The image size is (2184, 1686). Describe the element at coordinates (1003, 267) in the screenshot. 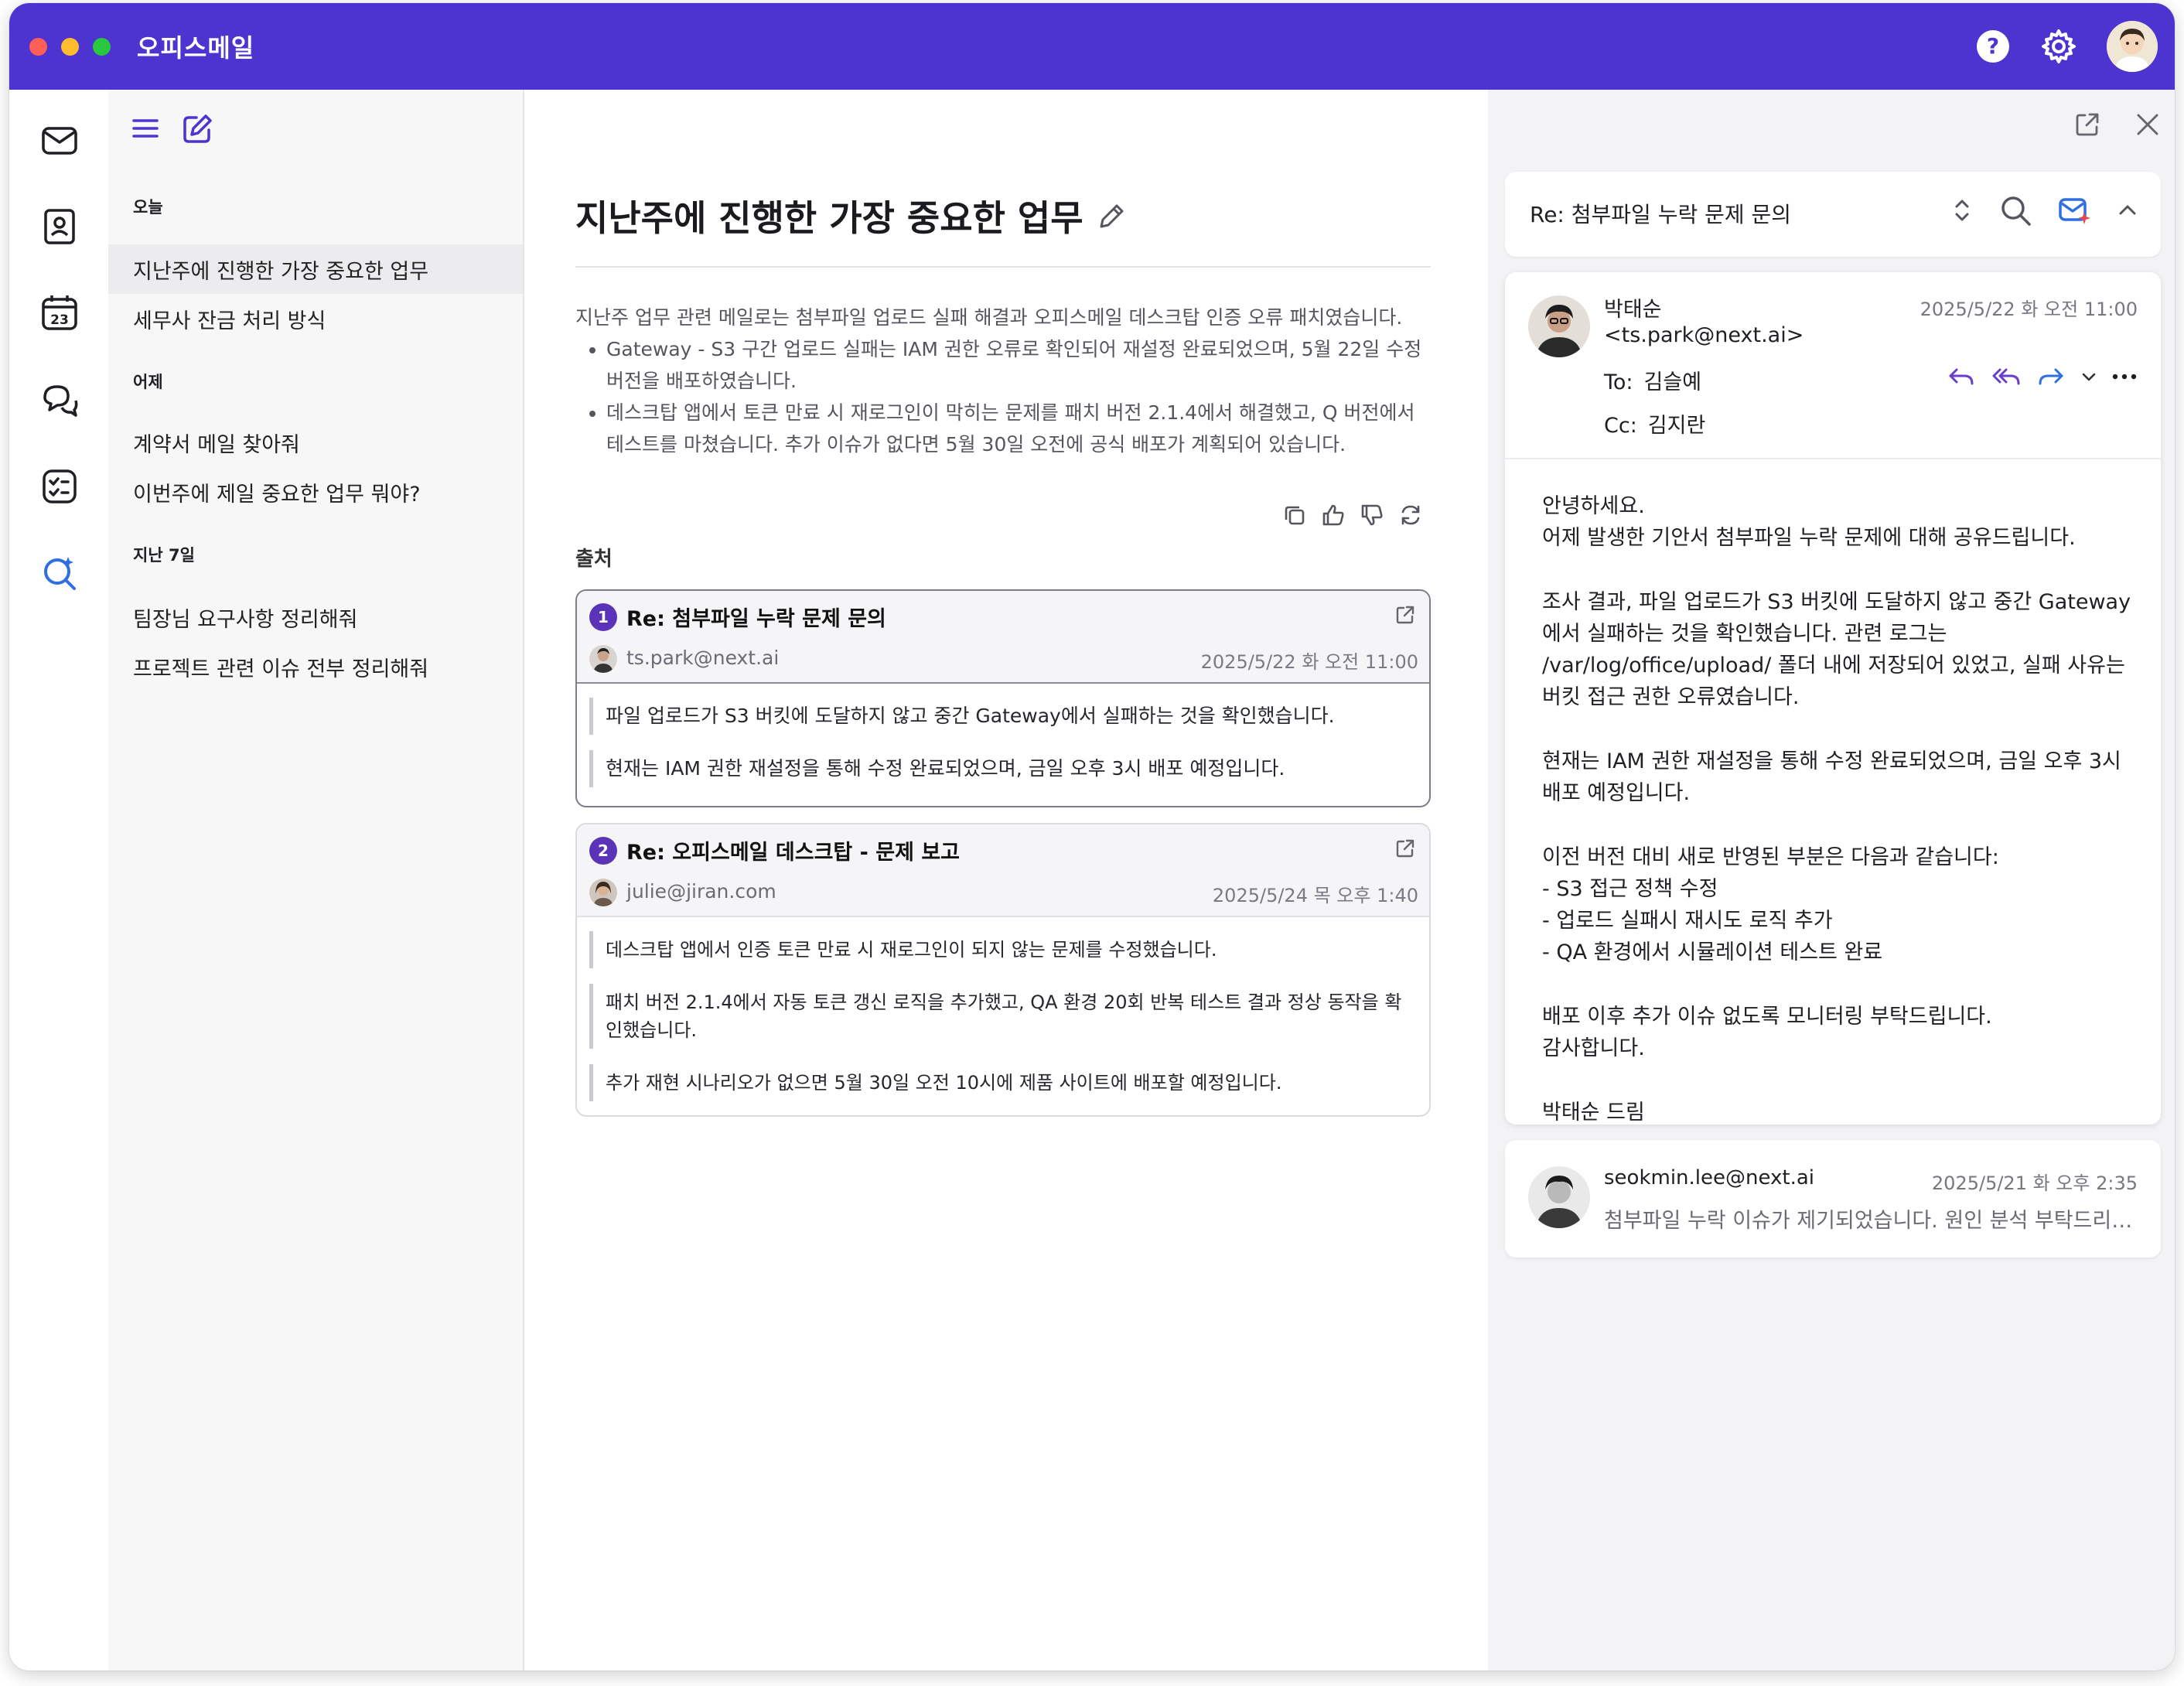

I see `title-divider` at that location.